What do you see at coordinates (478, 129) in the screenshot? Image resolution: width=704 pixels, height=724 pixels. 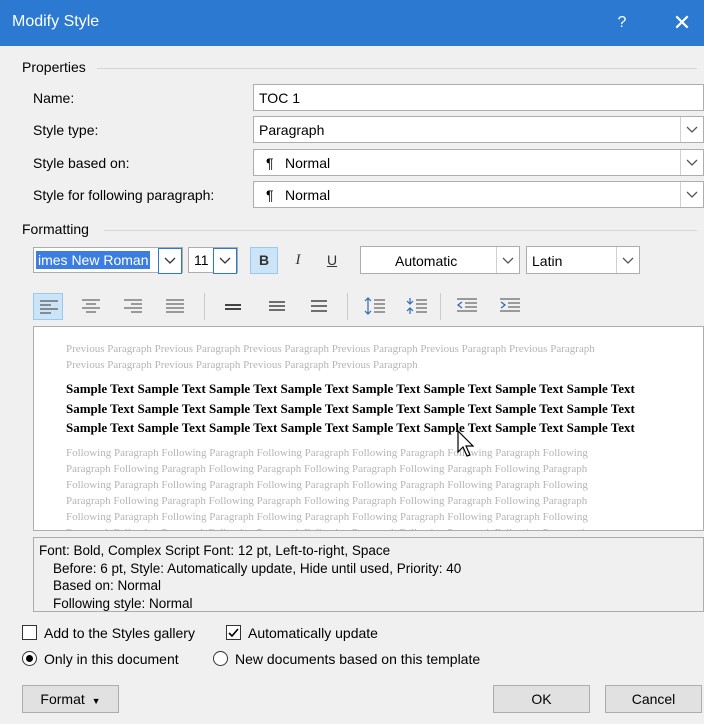 I see `style-type-dropdown: Paragraph` at bounding box center [478, 129].